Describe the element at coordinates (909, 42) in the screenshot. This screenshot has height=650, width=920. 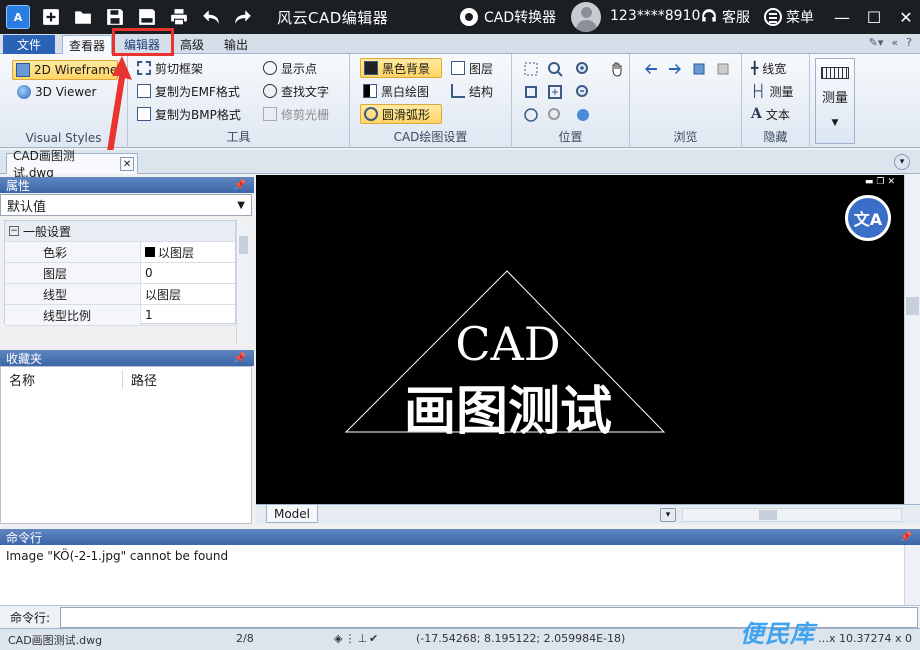
I see `ribbon-help-icon: ?` at that location.